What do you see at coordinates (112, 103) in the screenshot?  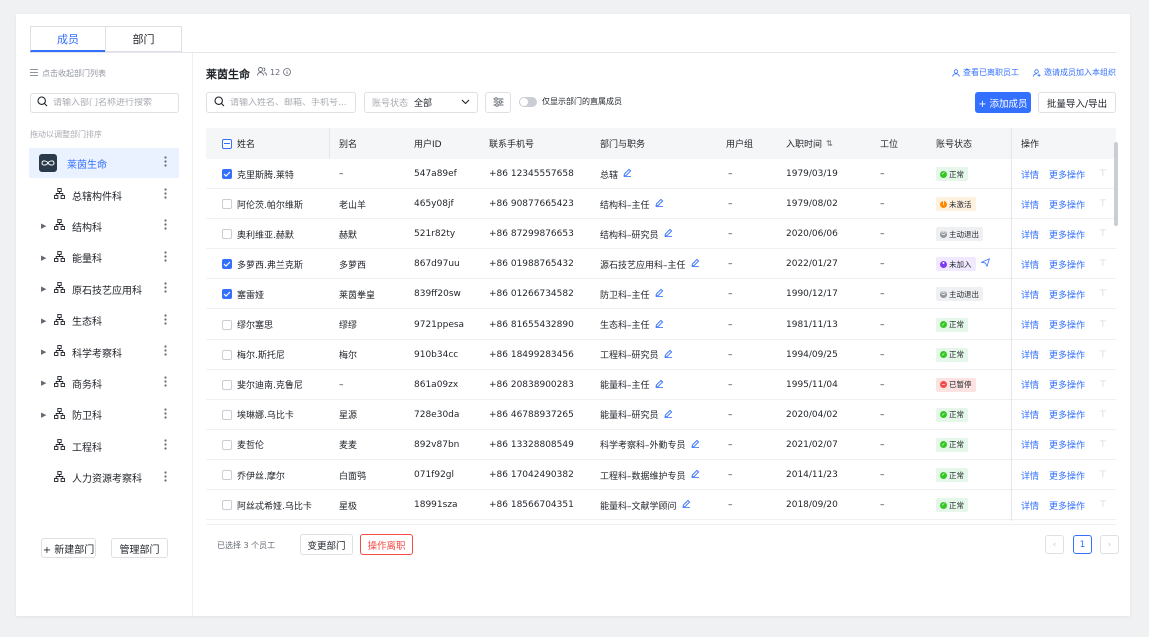 I see `department-search-input` at bounding box center [112, 103].